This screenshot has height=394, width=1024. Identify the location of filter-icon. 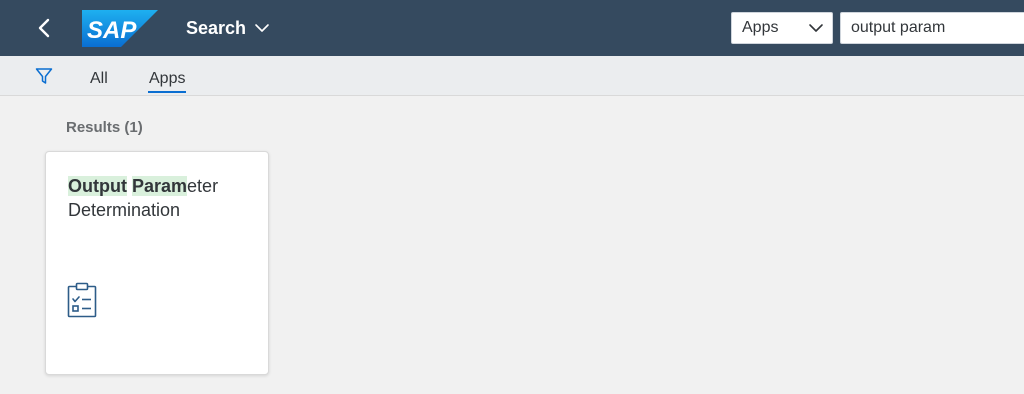
(44, 76).